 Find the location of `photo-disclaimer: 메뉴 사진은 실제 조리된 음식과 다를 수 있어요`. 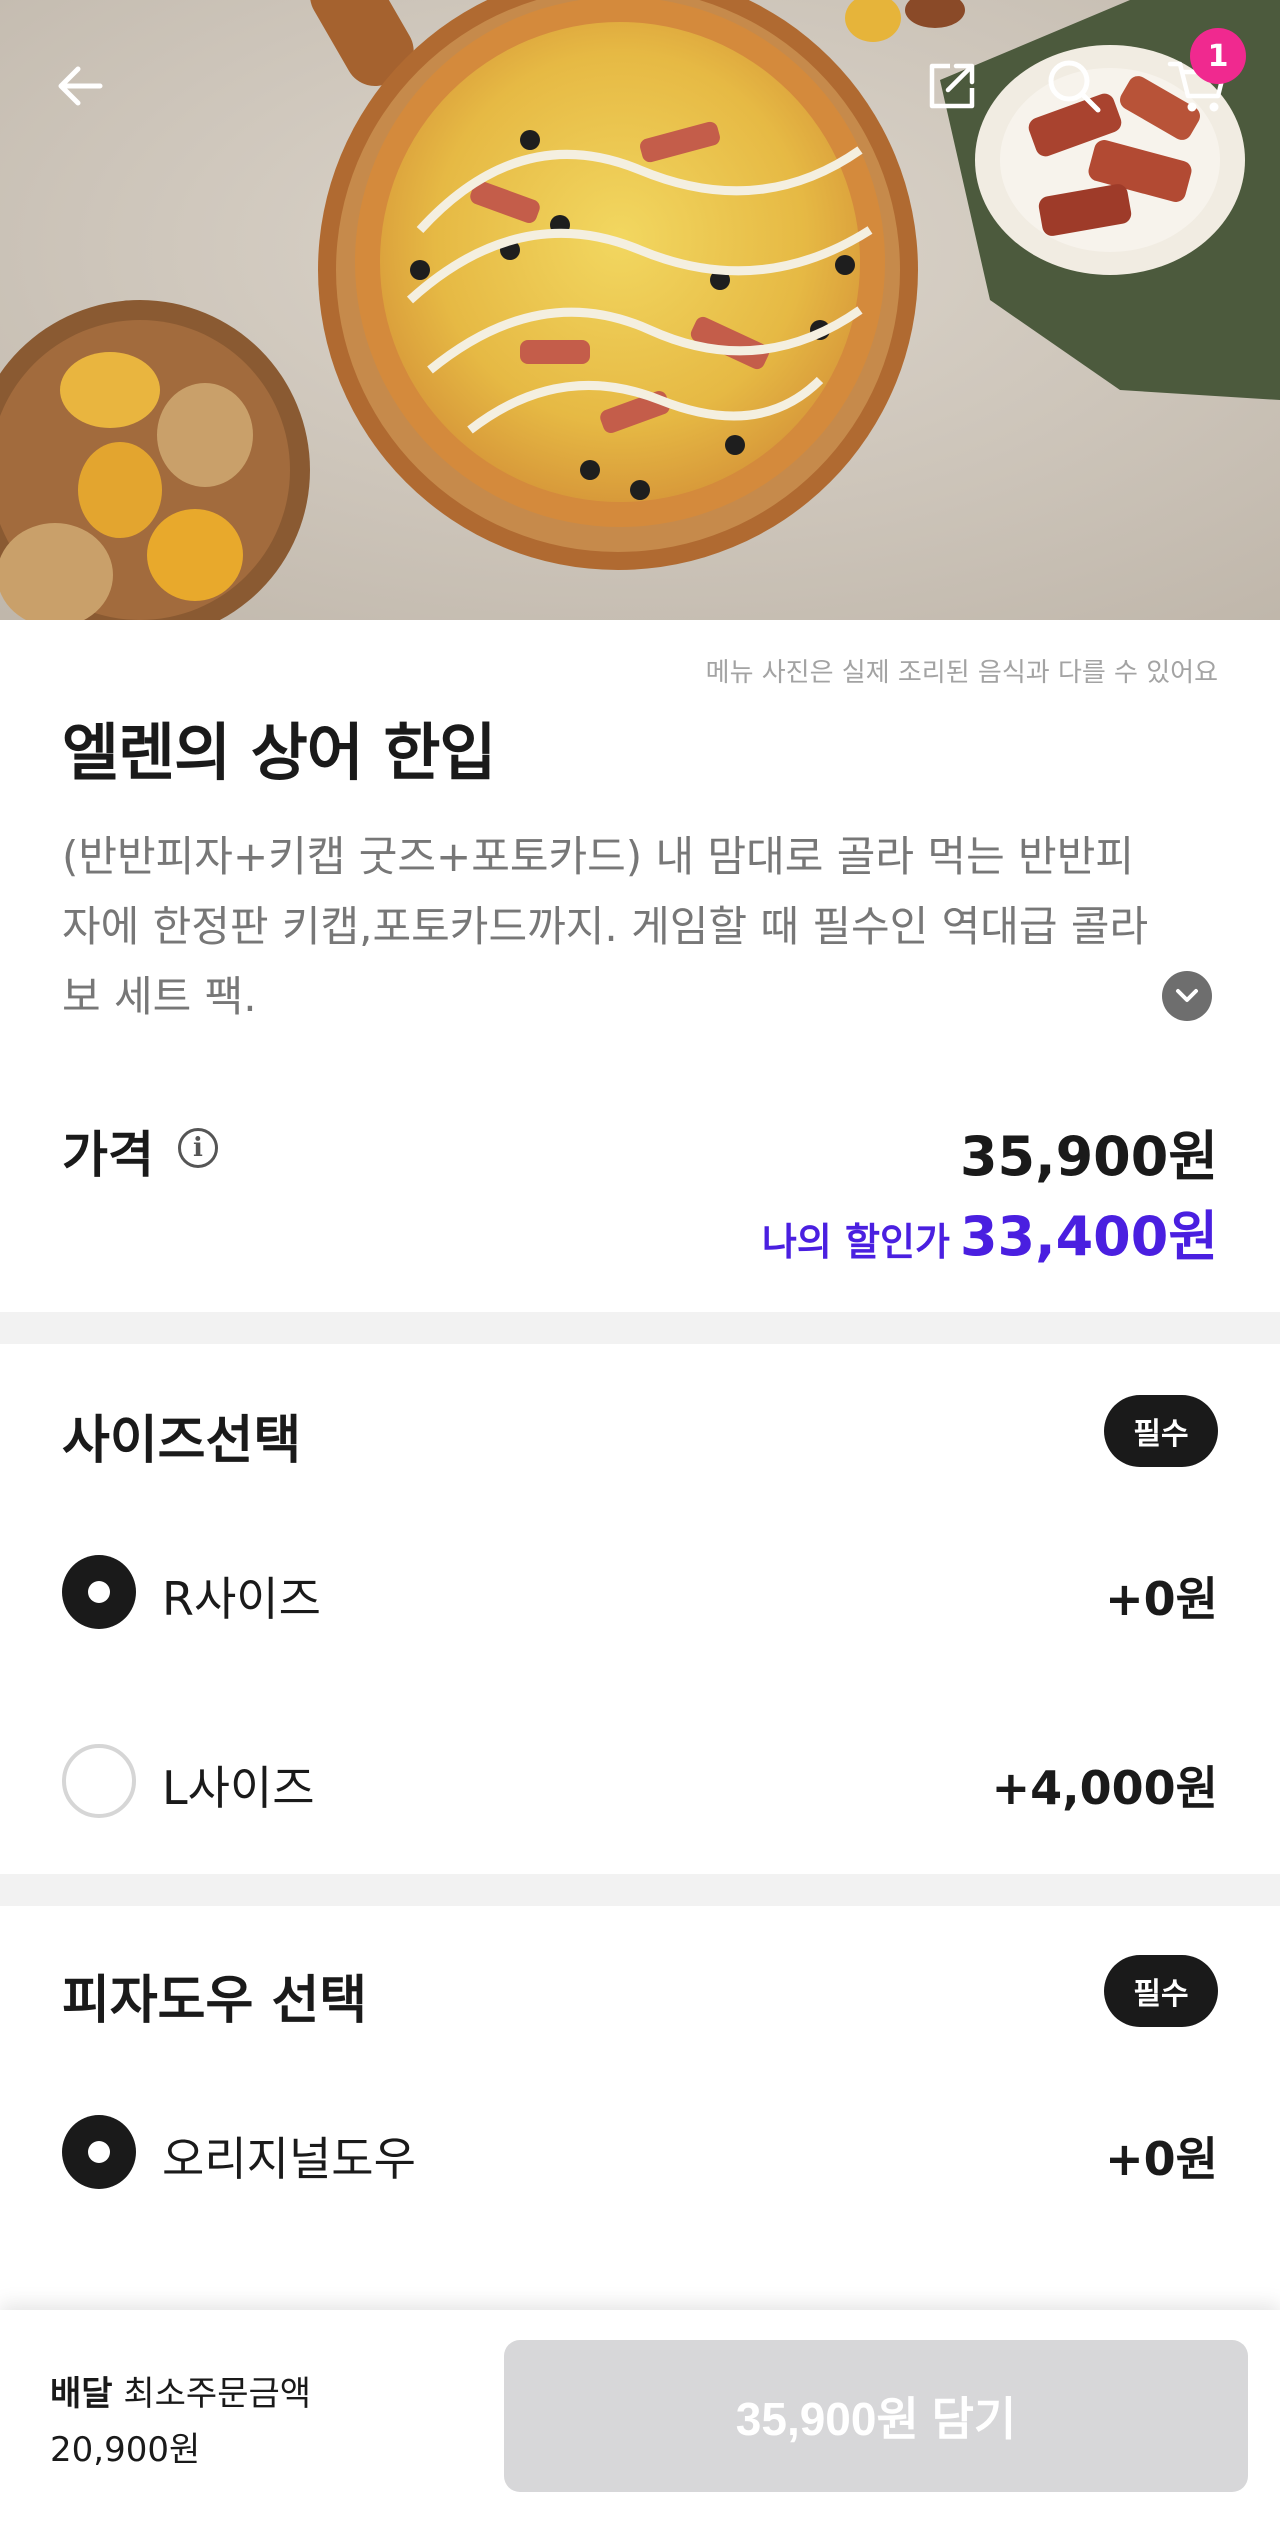

photo-disclaimer: 메뉴 사진은 실제 조리된 음식과 다를 수 있어요 is located at coordinates (961, 673).